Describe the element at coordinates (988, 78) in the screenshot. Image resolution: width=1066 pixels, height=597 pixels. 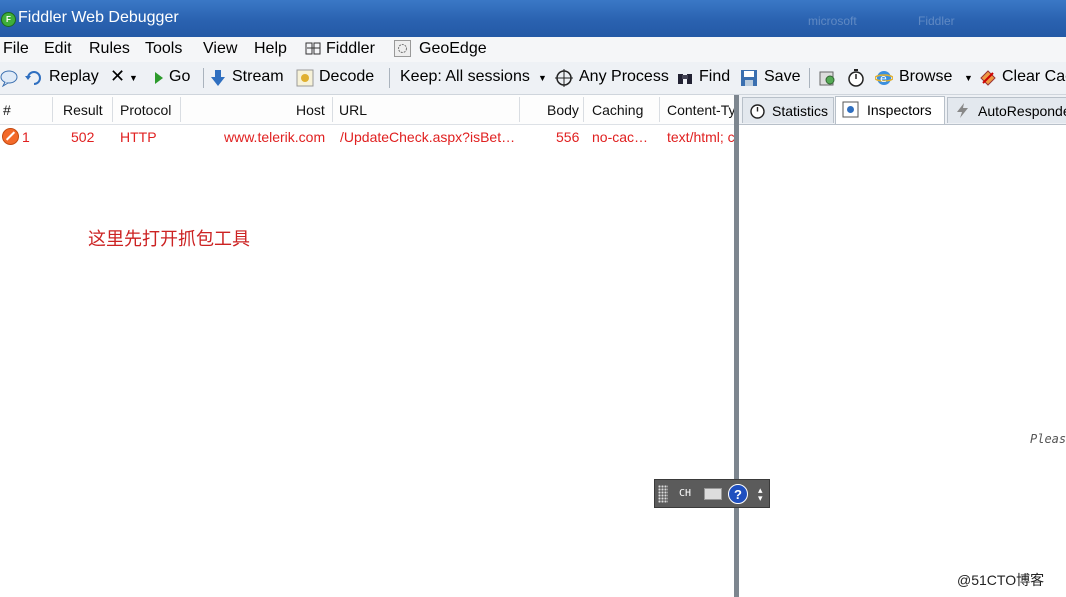
I see `clear-cache-icon` at that location.